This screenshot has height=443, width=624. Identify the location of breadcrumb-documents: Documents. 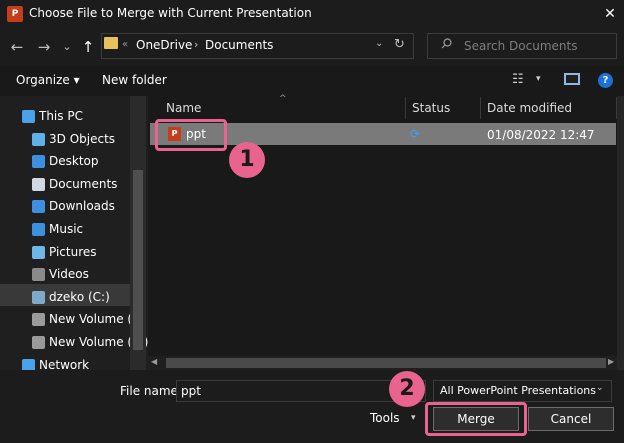
(239, 45).